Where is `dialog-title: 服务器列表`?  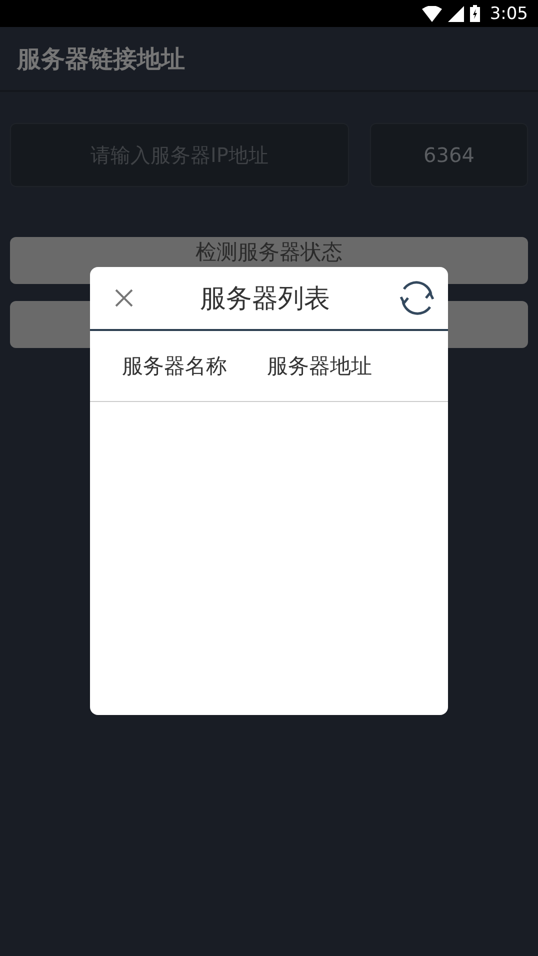
dialog-title: 服务器列表 is located at coordinates (265, 299).